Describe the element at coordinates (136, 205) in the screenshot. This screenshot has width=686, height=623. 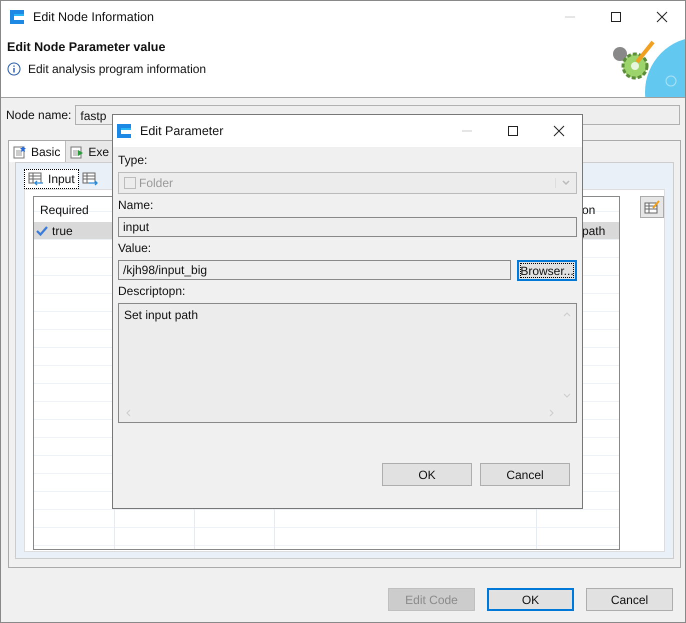
I see `name-label: Name:` at that location.